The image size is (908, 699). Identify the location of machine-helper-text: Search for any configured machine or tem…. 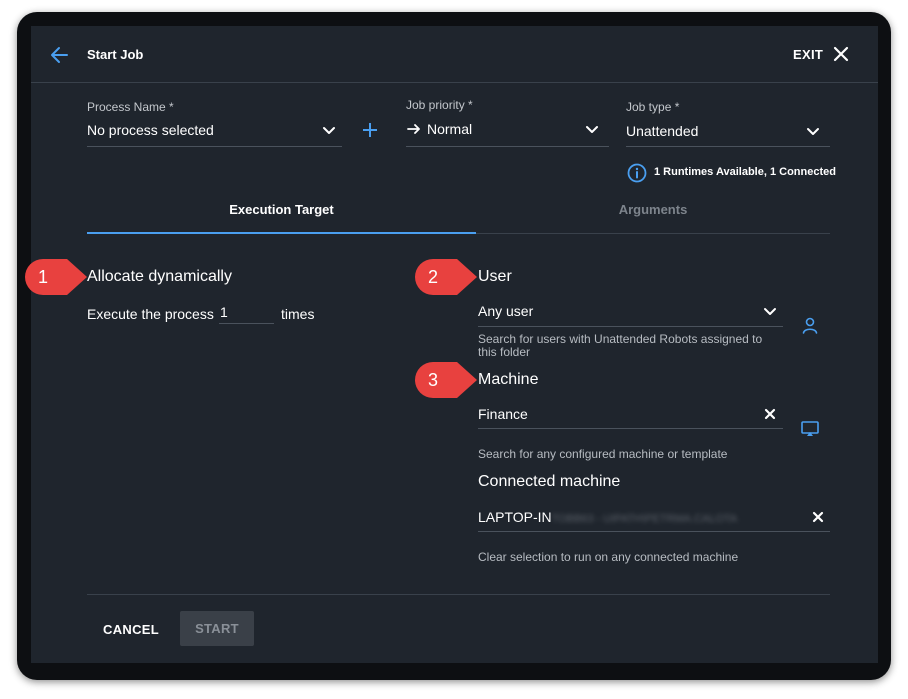
(603, 454).